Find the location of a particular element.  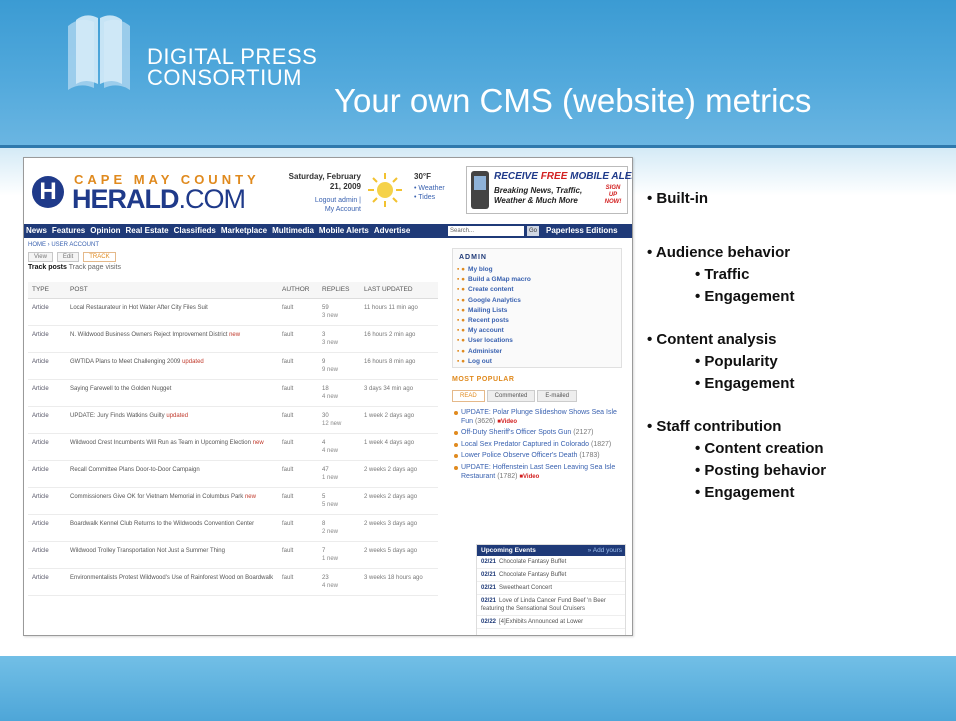

nav-item: Mobile Alerts is located at coordinates (344, 231).